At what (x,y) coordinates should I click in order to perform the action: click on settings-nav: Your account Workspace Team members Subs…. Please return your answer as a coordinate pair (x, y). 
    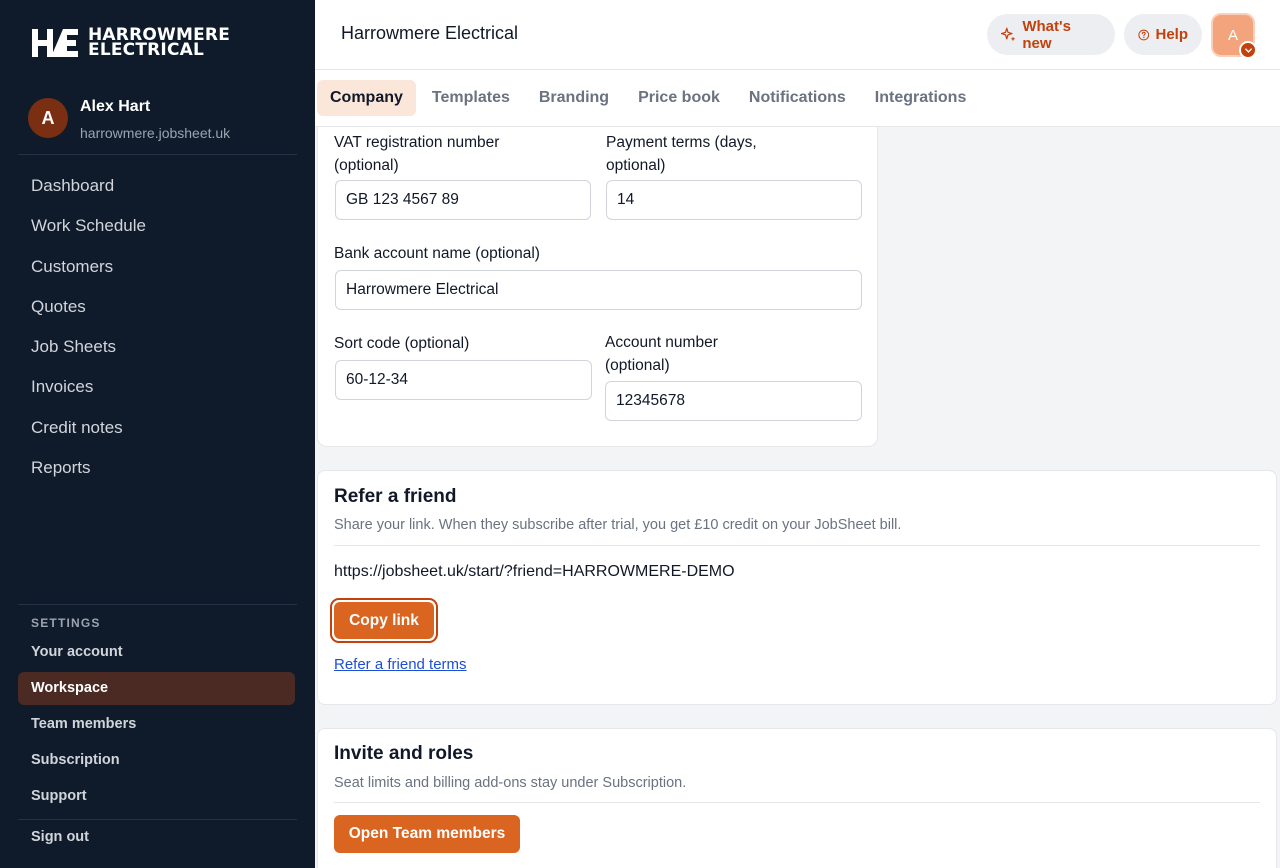
    Looking at the image, I should click on (156, 726).